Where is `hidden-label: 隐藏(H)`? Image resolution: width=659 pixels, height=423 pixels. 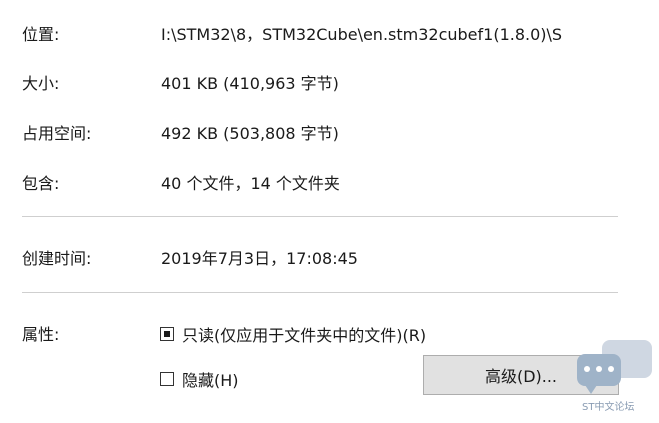
hidden-label: 隐藏(H) is located at coordinates (210, 379).